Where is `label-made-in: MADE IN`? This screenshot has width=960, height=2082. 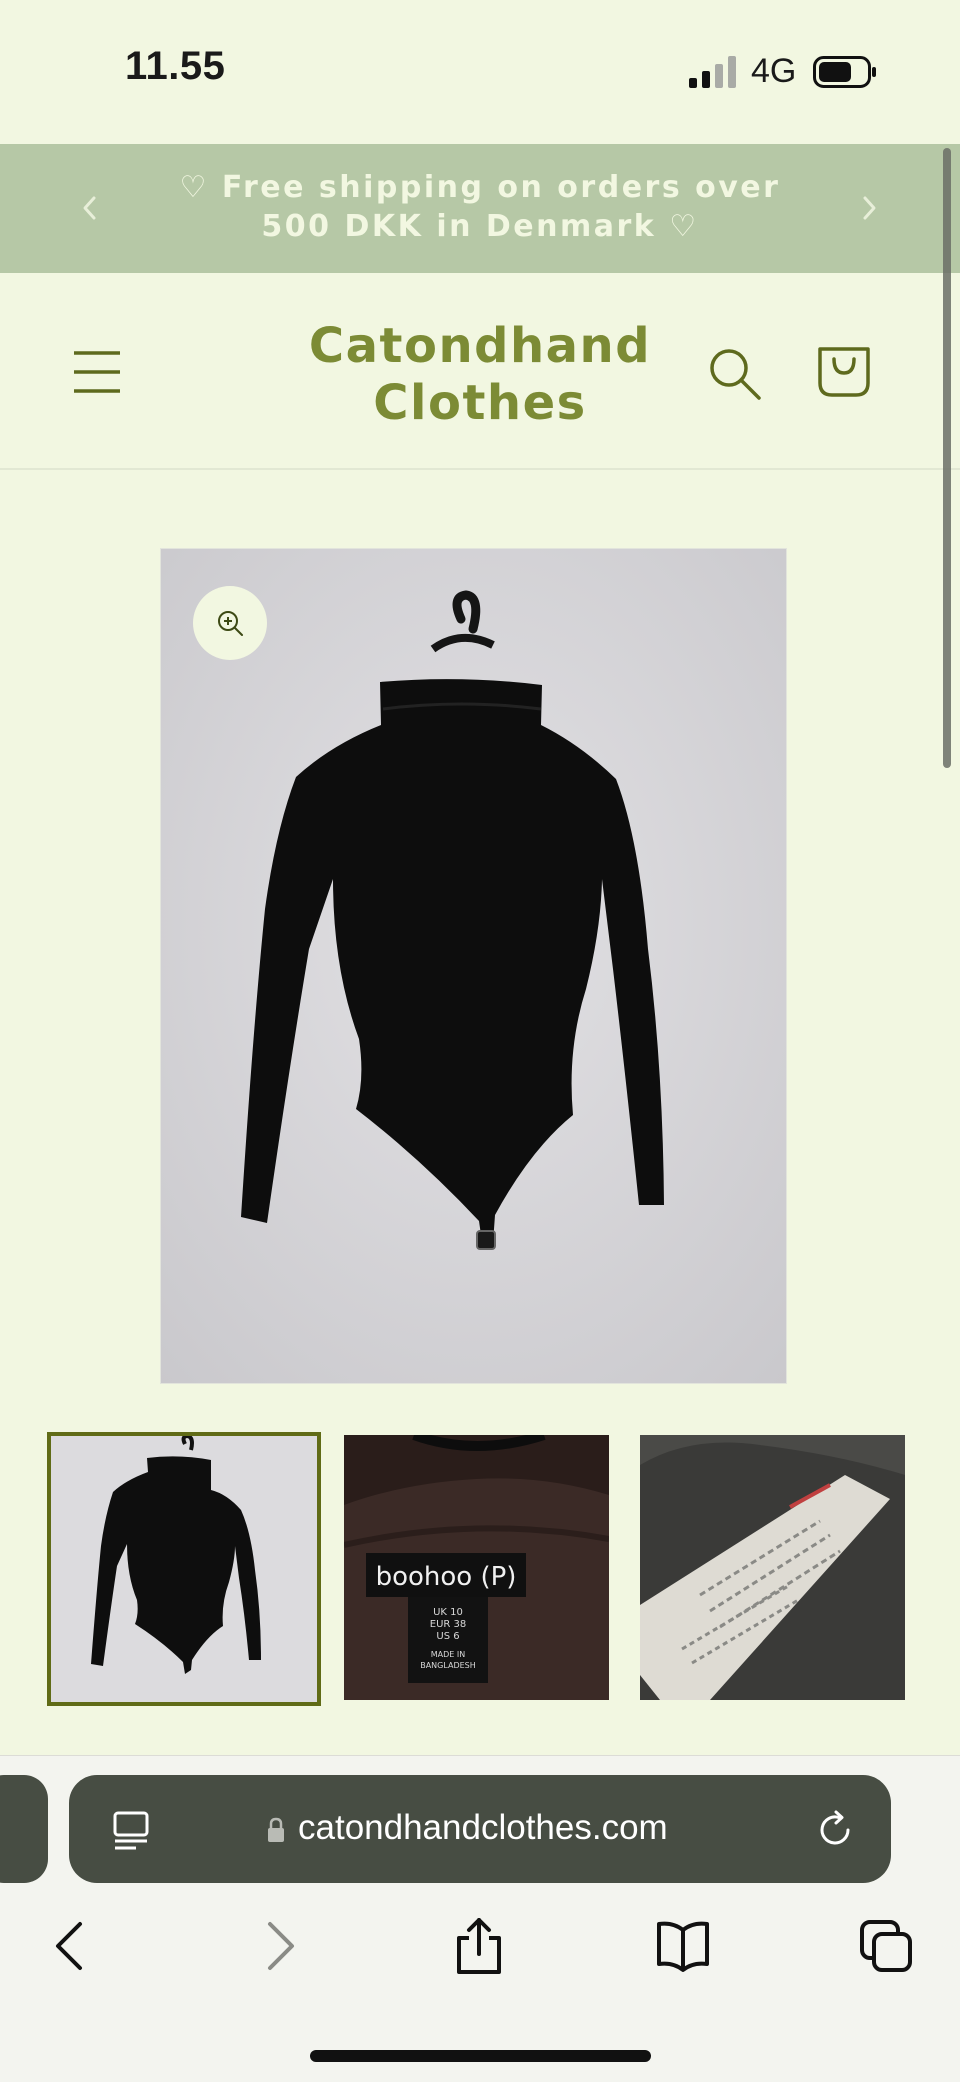 label-made-in: MADE IN is located at coordinates (448, 1654).